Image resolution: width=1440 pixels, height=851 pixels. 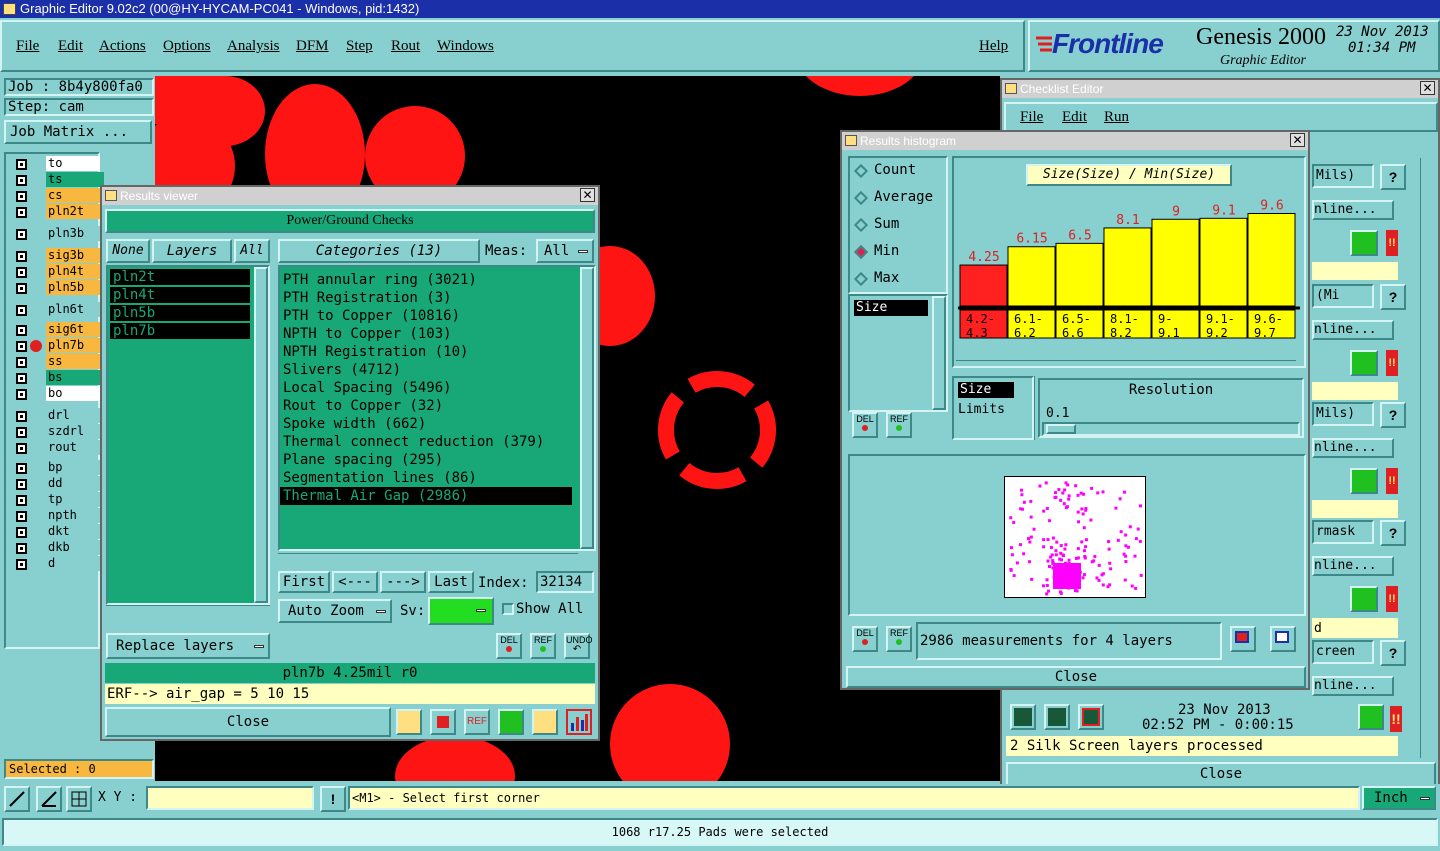 What do you see at coordinates (59, 516) in the screenshot?
I see `layer-row-npth: npth` at bounding box center [59, 516].